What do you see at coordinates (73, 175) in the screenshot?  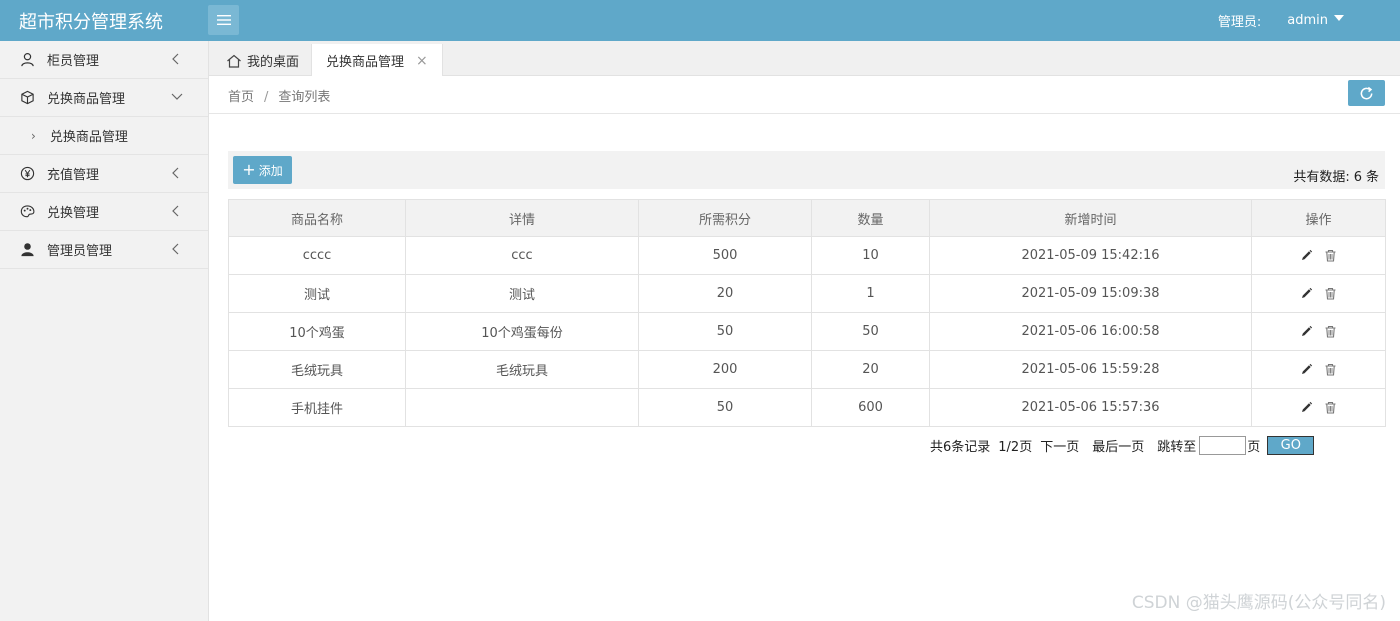 I see `sidebar-item-label: 充值管理` at bounding box center [73, 175].